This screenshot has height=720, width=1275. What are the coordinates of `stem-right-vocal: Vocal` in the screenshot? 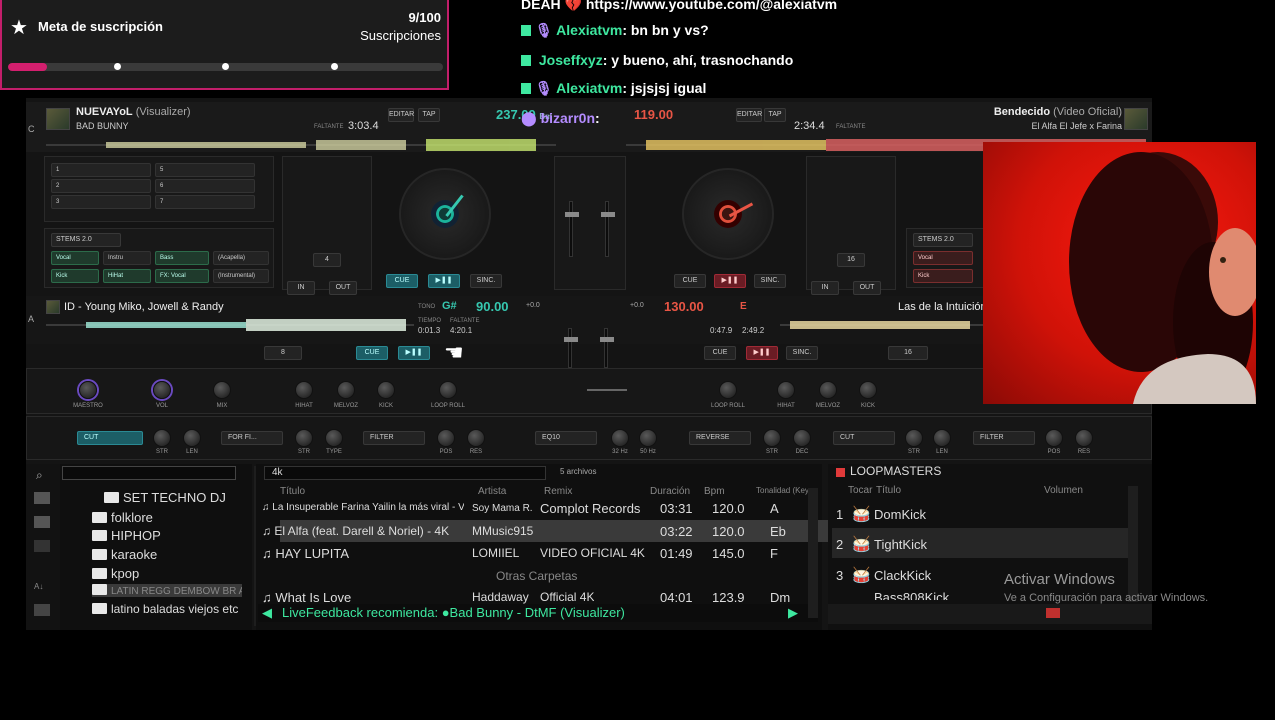 It's located at (943, 258).